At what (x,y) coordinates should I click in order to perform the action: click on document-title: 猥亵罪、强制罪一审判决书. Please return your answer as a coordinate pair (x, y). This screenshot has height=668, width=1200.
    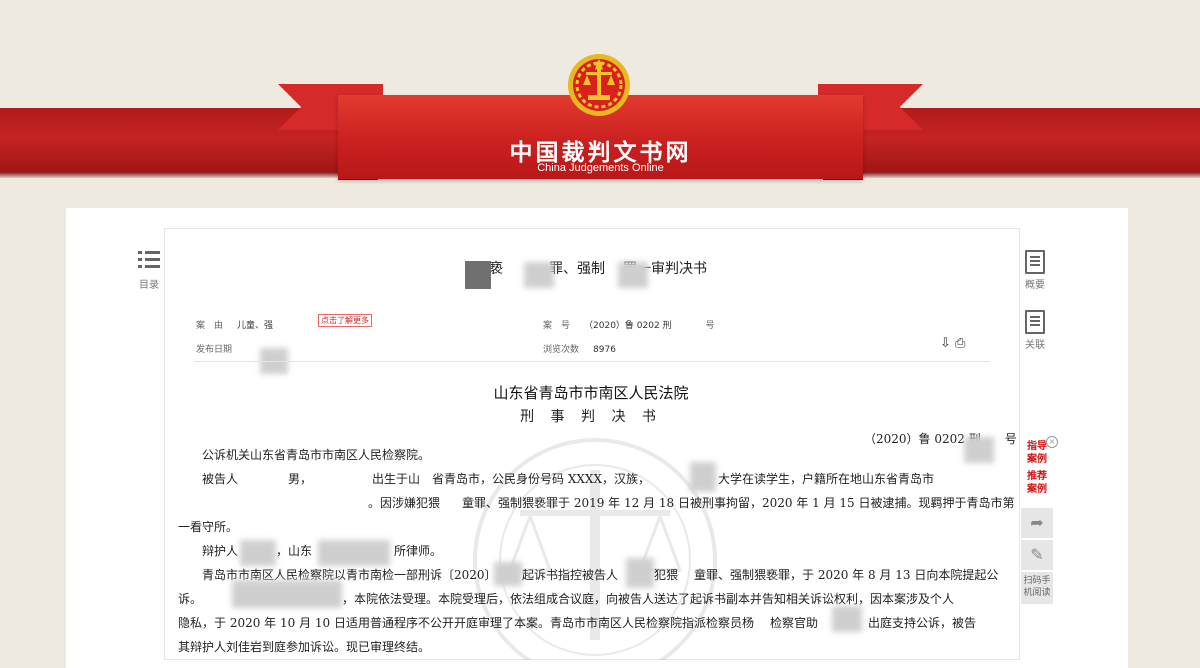
    Looking at the image, I should click on (591, 269).